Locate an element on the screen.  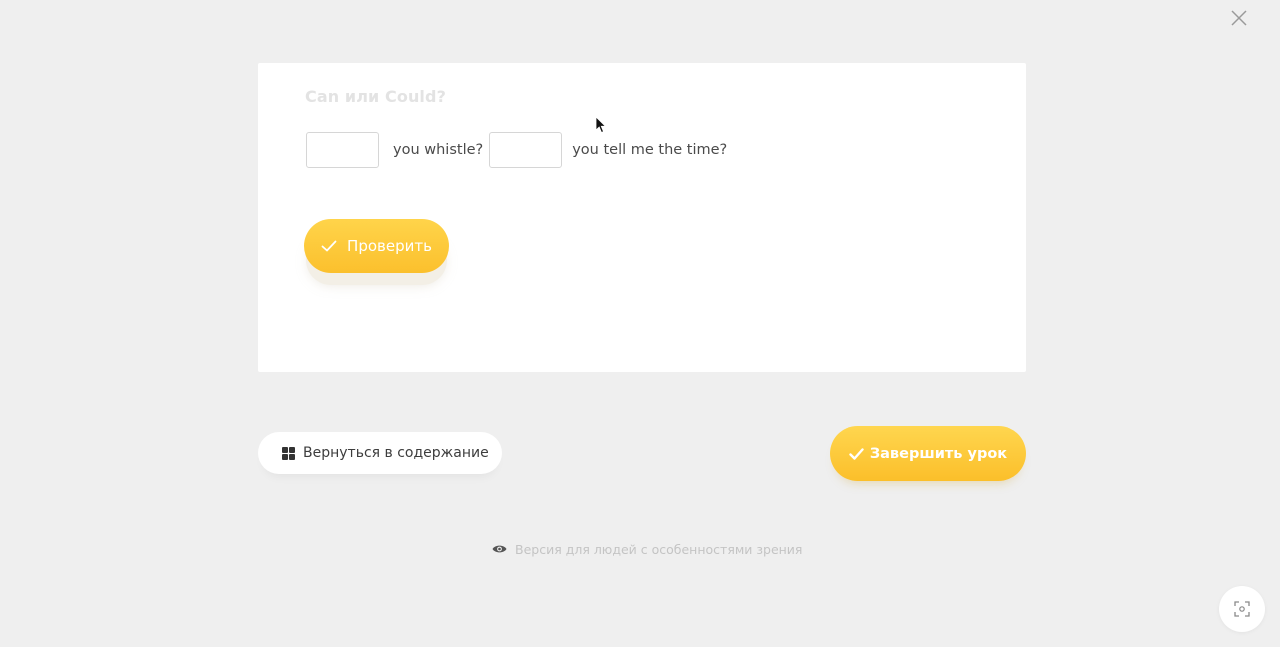
exercise-sentence: you whistle? you tell me the time? is located at coordinates (516, 150).